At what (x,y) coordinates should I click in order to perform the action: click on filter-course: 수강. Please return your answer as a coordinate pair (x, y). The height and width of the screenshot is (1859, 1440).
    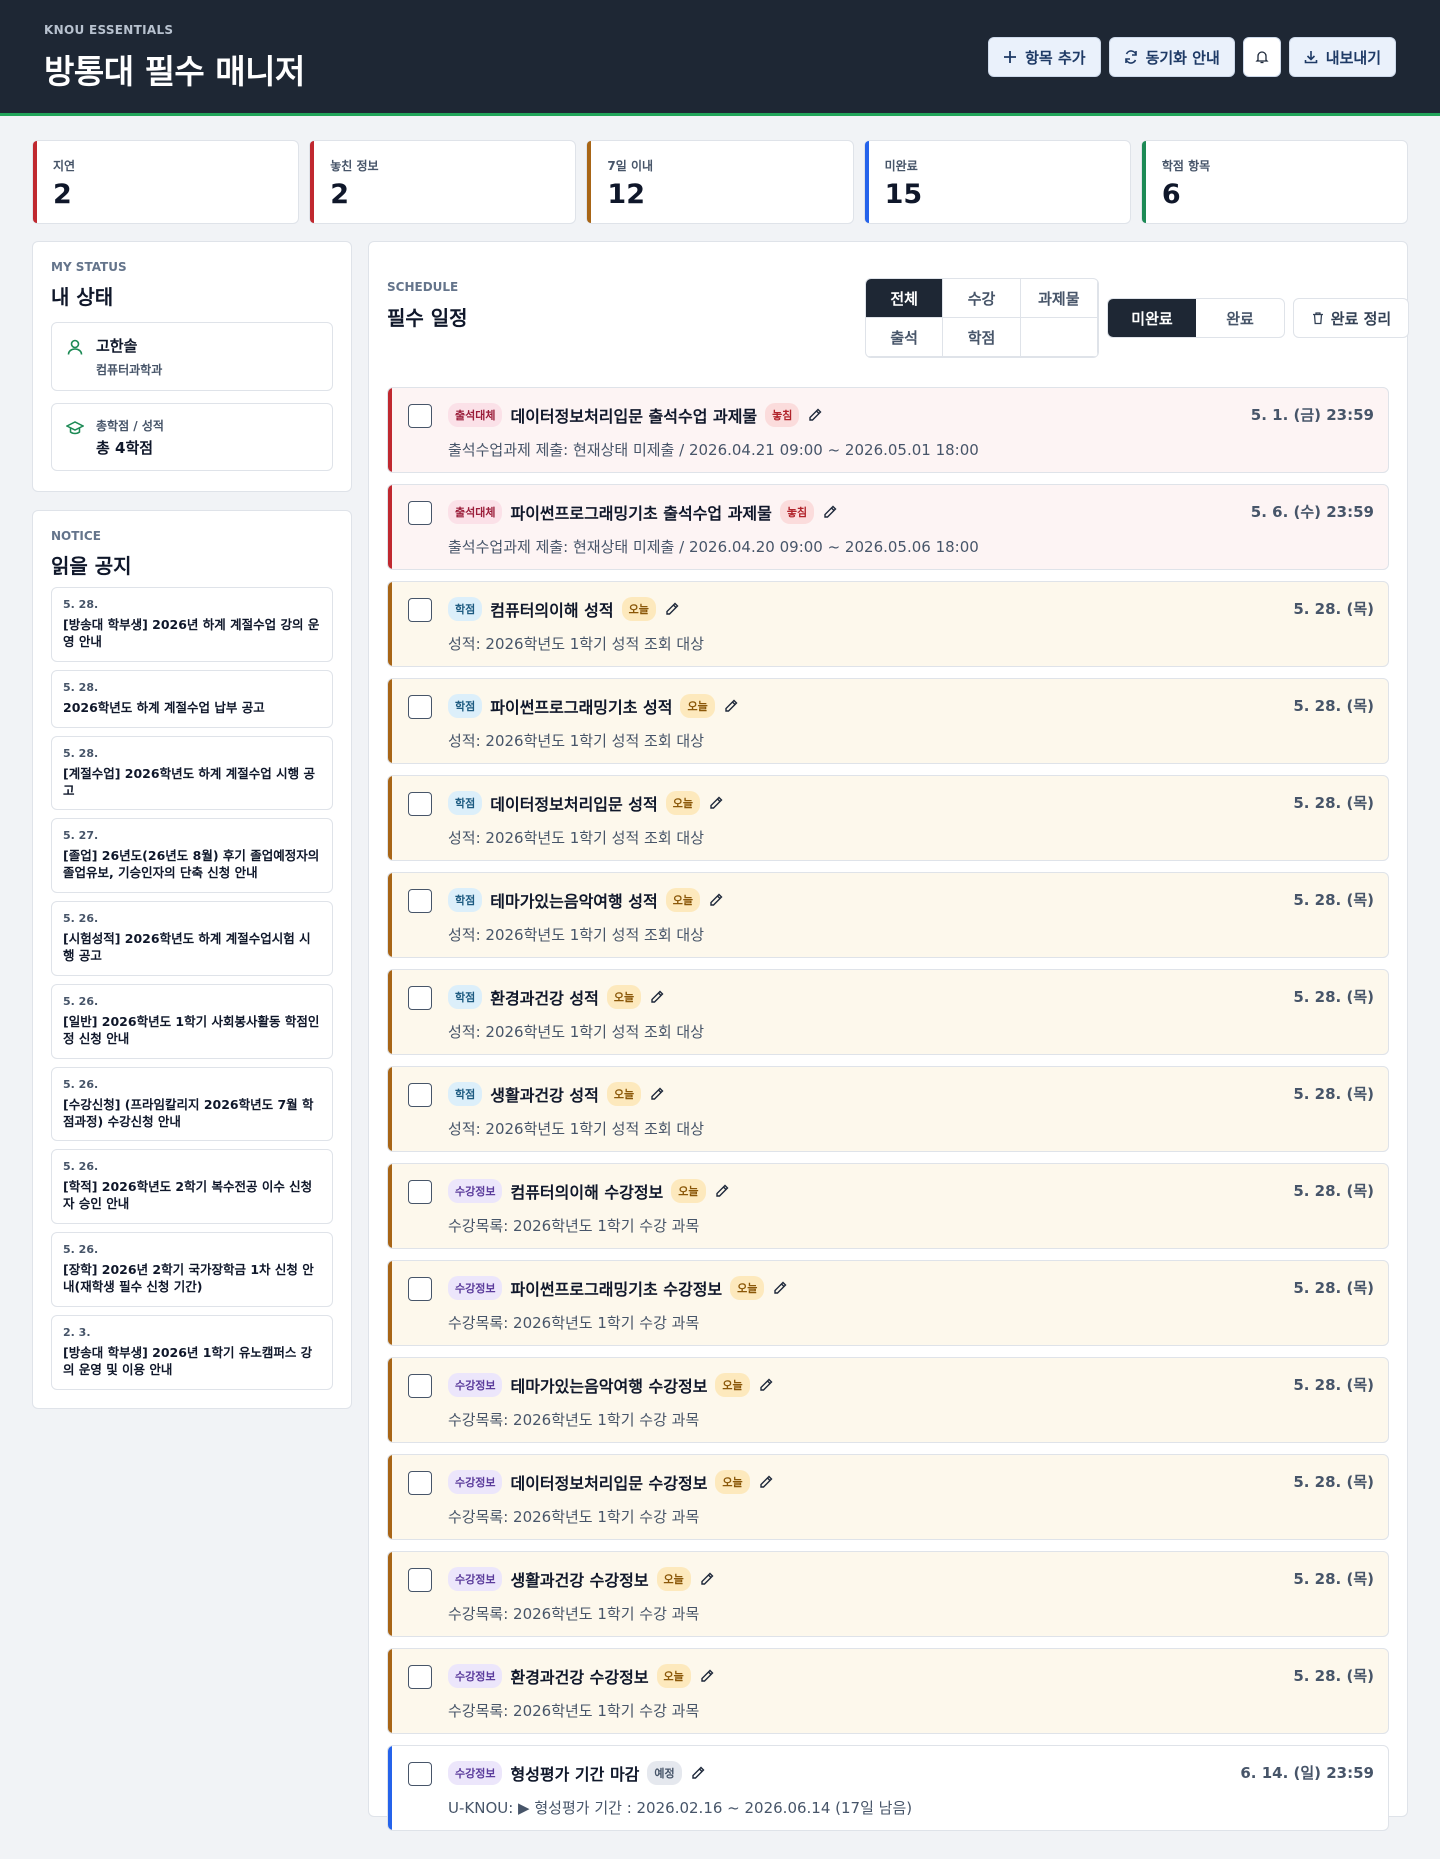
    Looking at the image, I should click on (982, 298).